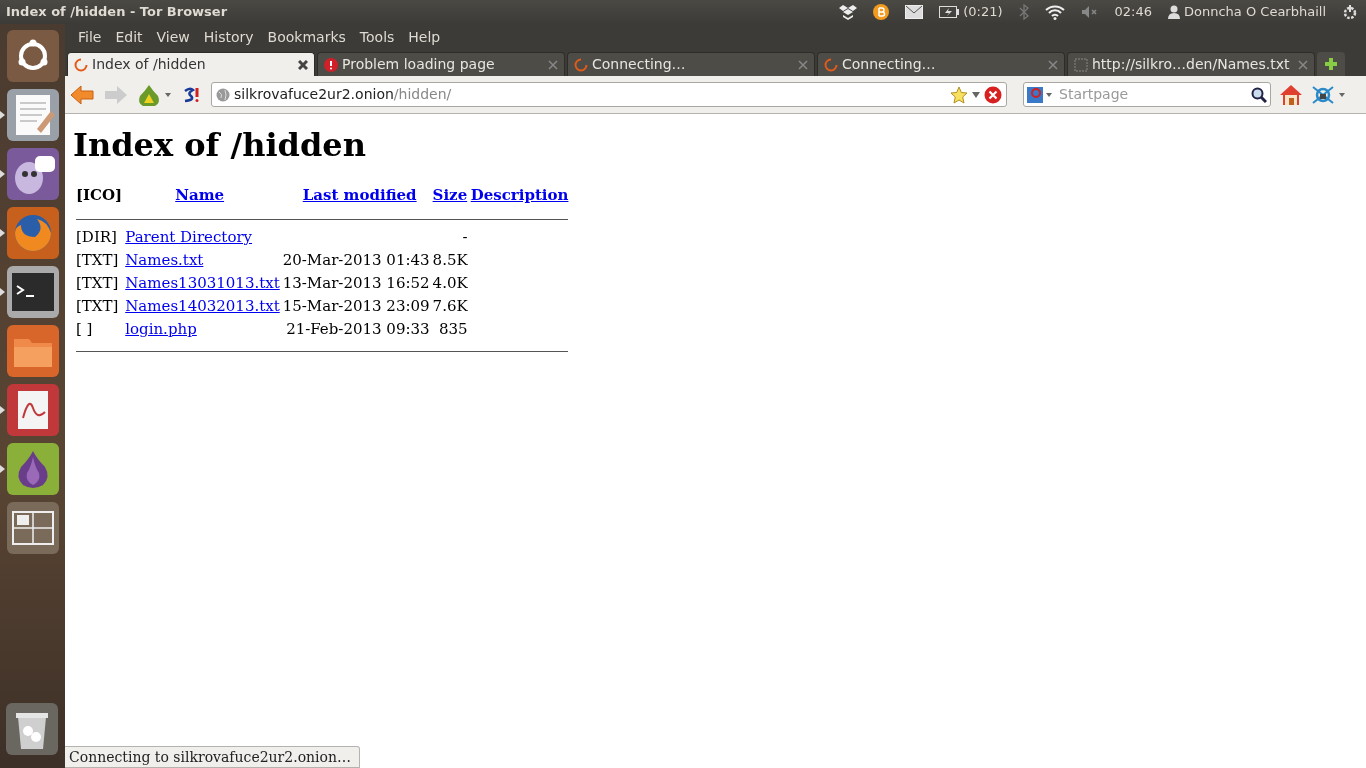 This screenshot has height=768, width=1366. What do you see at coordinates (465, 236) in the screenshot?
I see `file-size: -` at bounding box center [465, 236].